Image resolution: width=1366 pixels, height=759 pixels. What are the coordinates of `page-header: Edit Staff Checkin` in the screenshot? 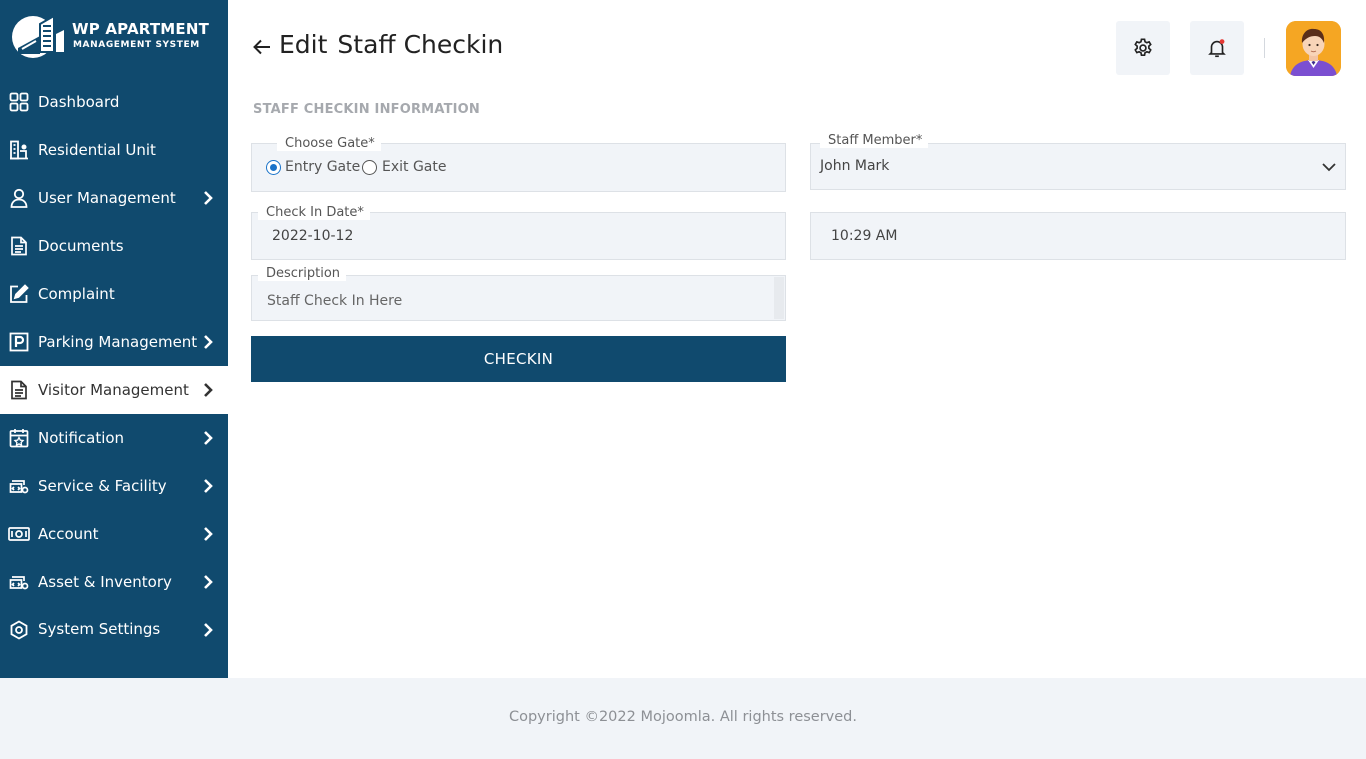 It's located at (797, 48).